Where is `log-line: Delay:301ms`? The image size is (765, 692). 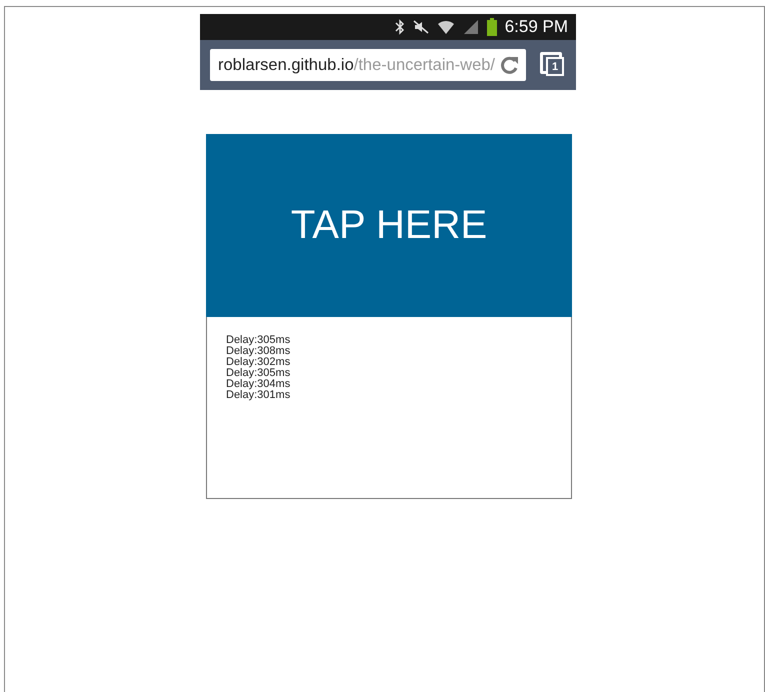
log-line: Delay:301ms is located at coordinates (259, 395).